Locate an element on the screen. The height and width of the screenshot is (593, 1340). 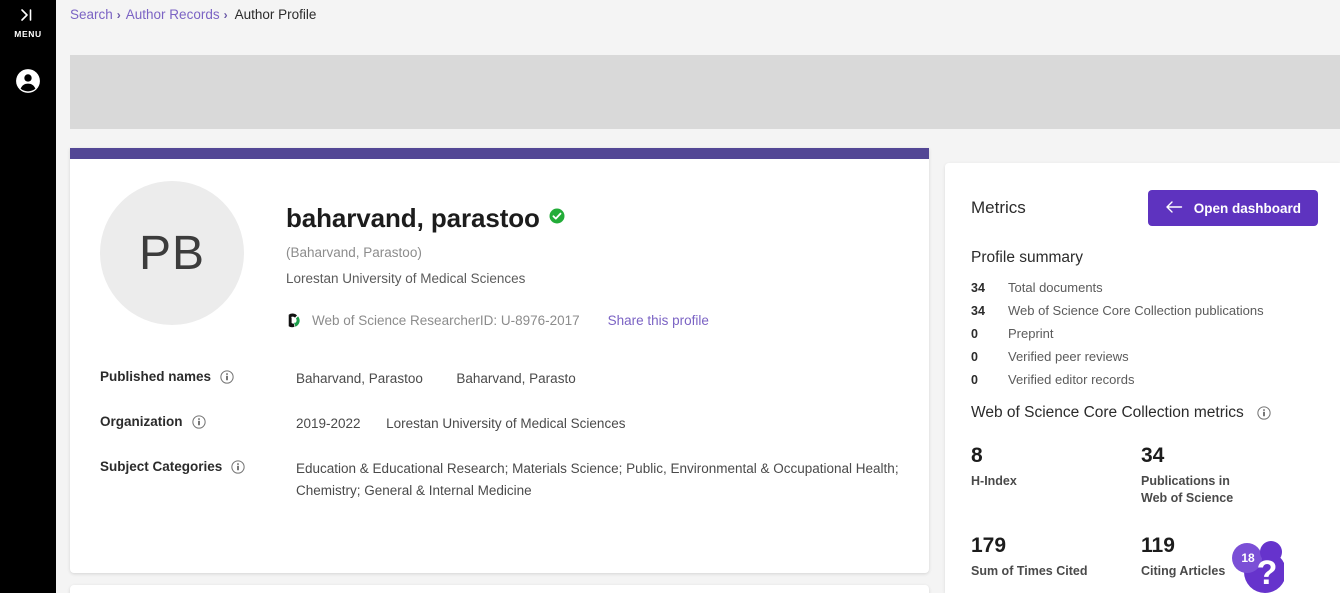
sidebar-menu-label: MENU is located at coordinates (28, 34).